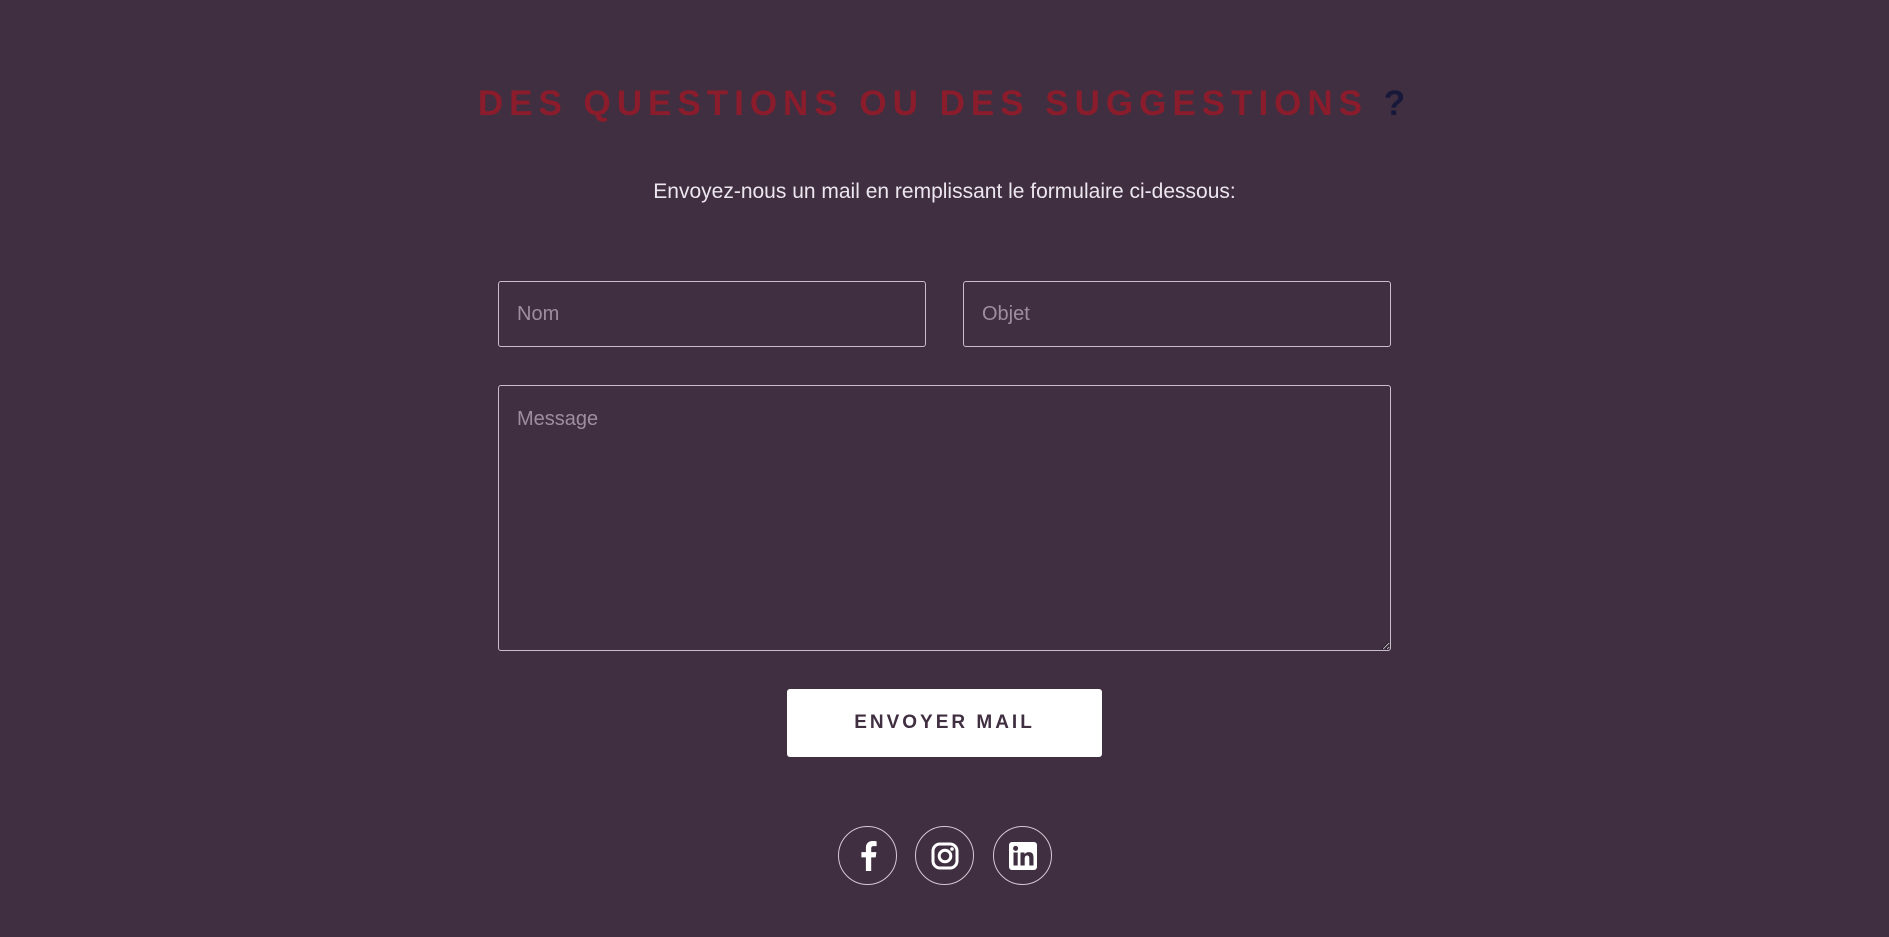 The width and height of the screenshot is (1889, 937). I want to click on message-field, so click(944, 518).